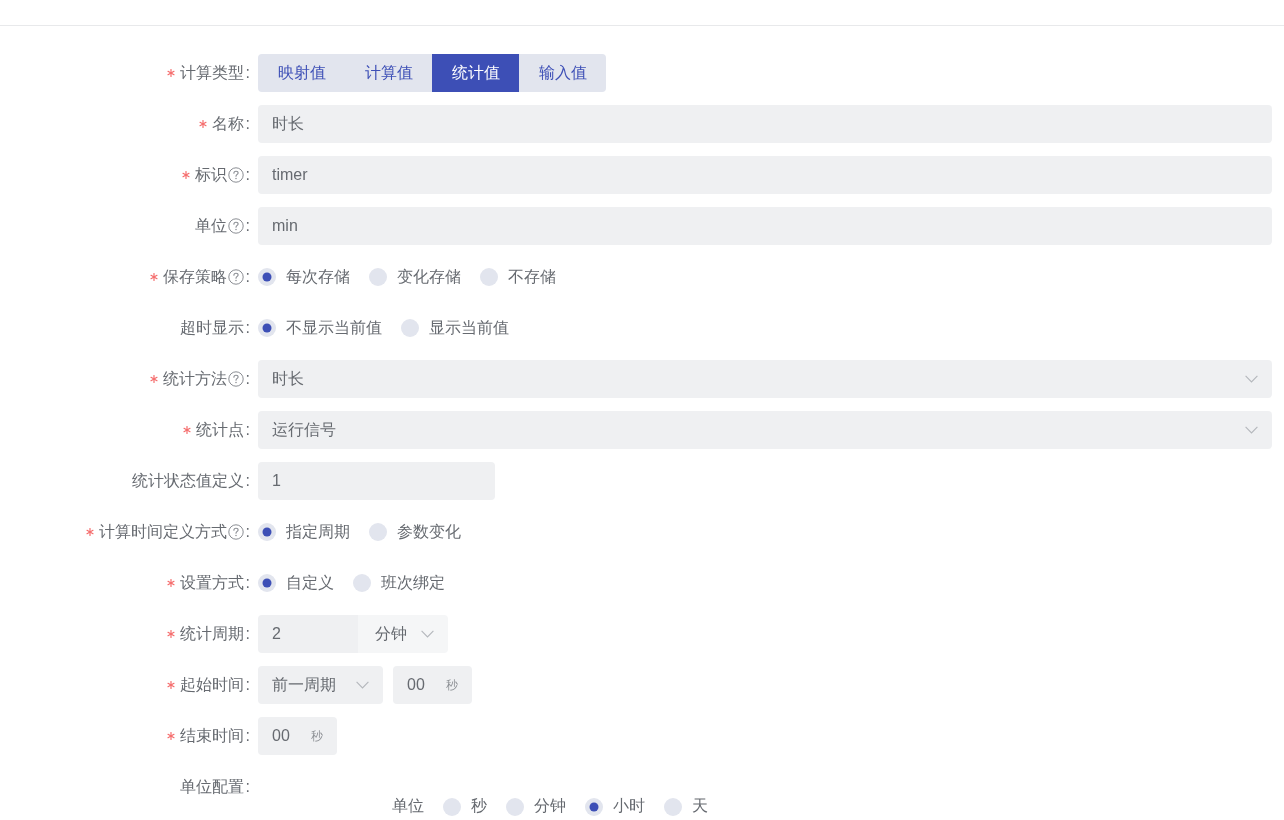  What do you see at coordinates (211, 685) in the screenshot?
I see `field-label: 起始时间` at bounding box center [211, 685].